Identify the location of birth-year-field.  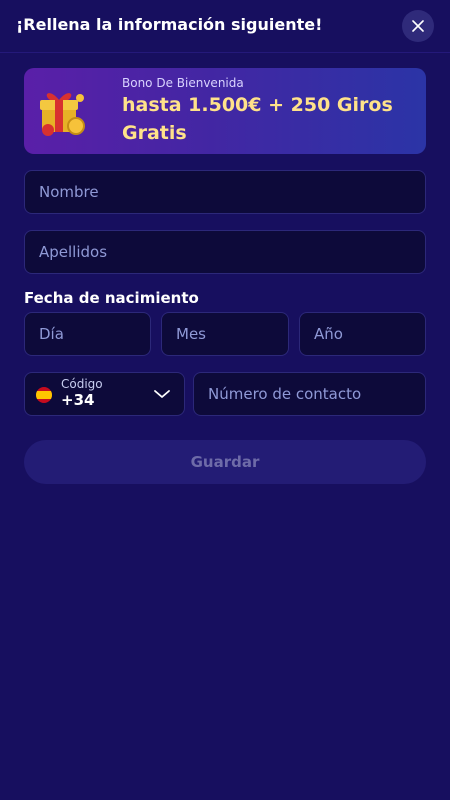
(362, 334).